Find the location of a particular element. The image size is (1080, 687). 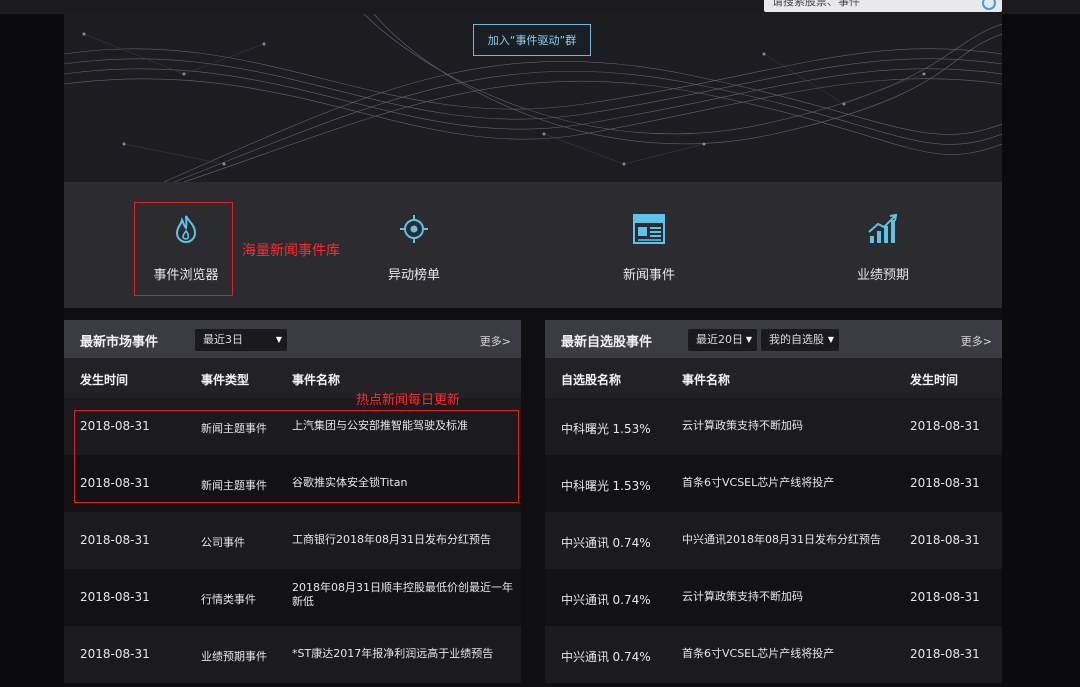

panel-header: 最新市场事件 最近3日 ▼ 更多> is located at coordinates (292, 339).